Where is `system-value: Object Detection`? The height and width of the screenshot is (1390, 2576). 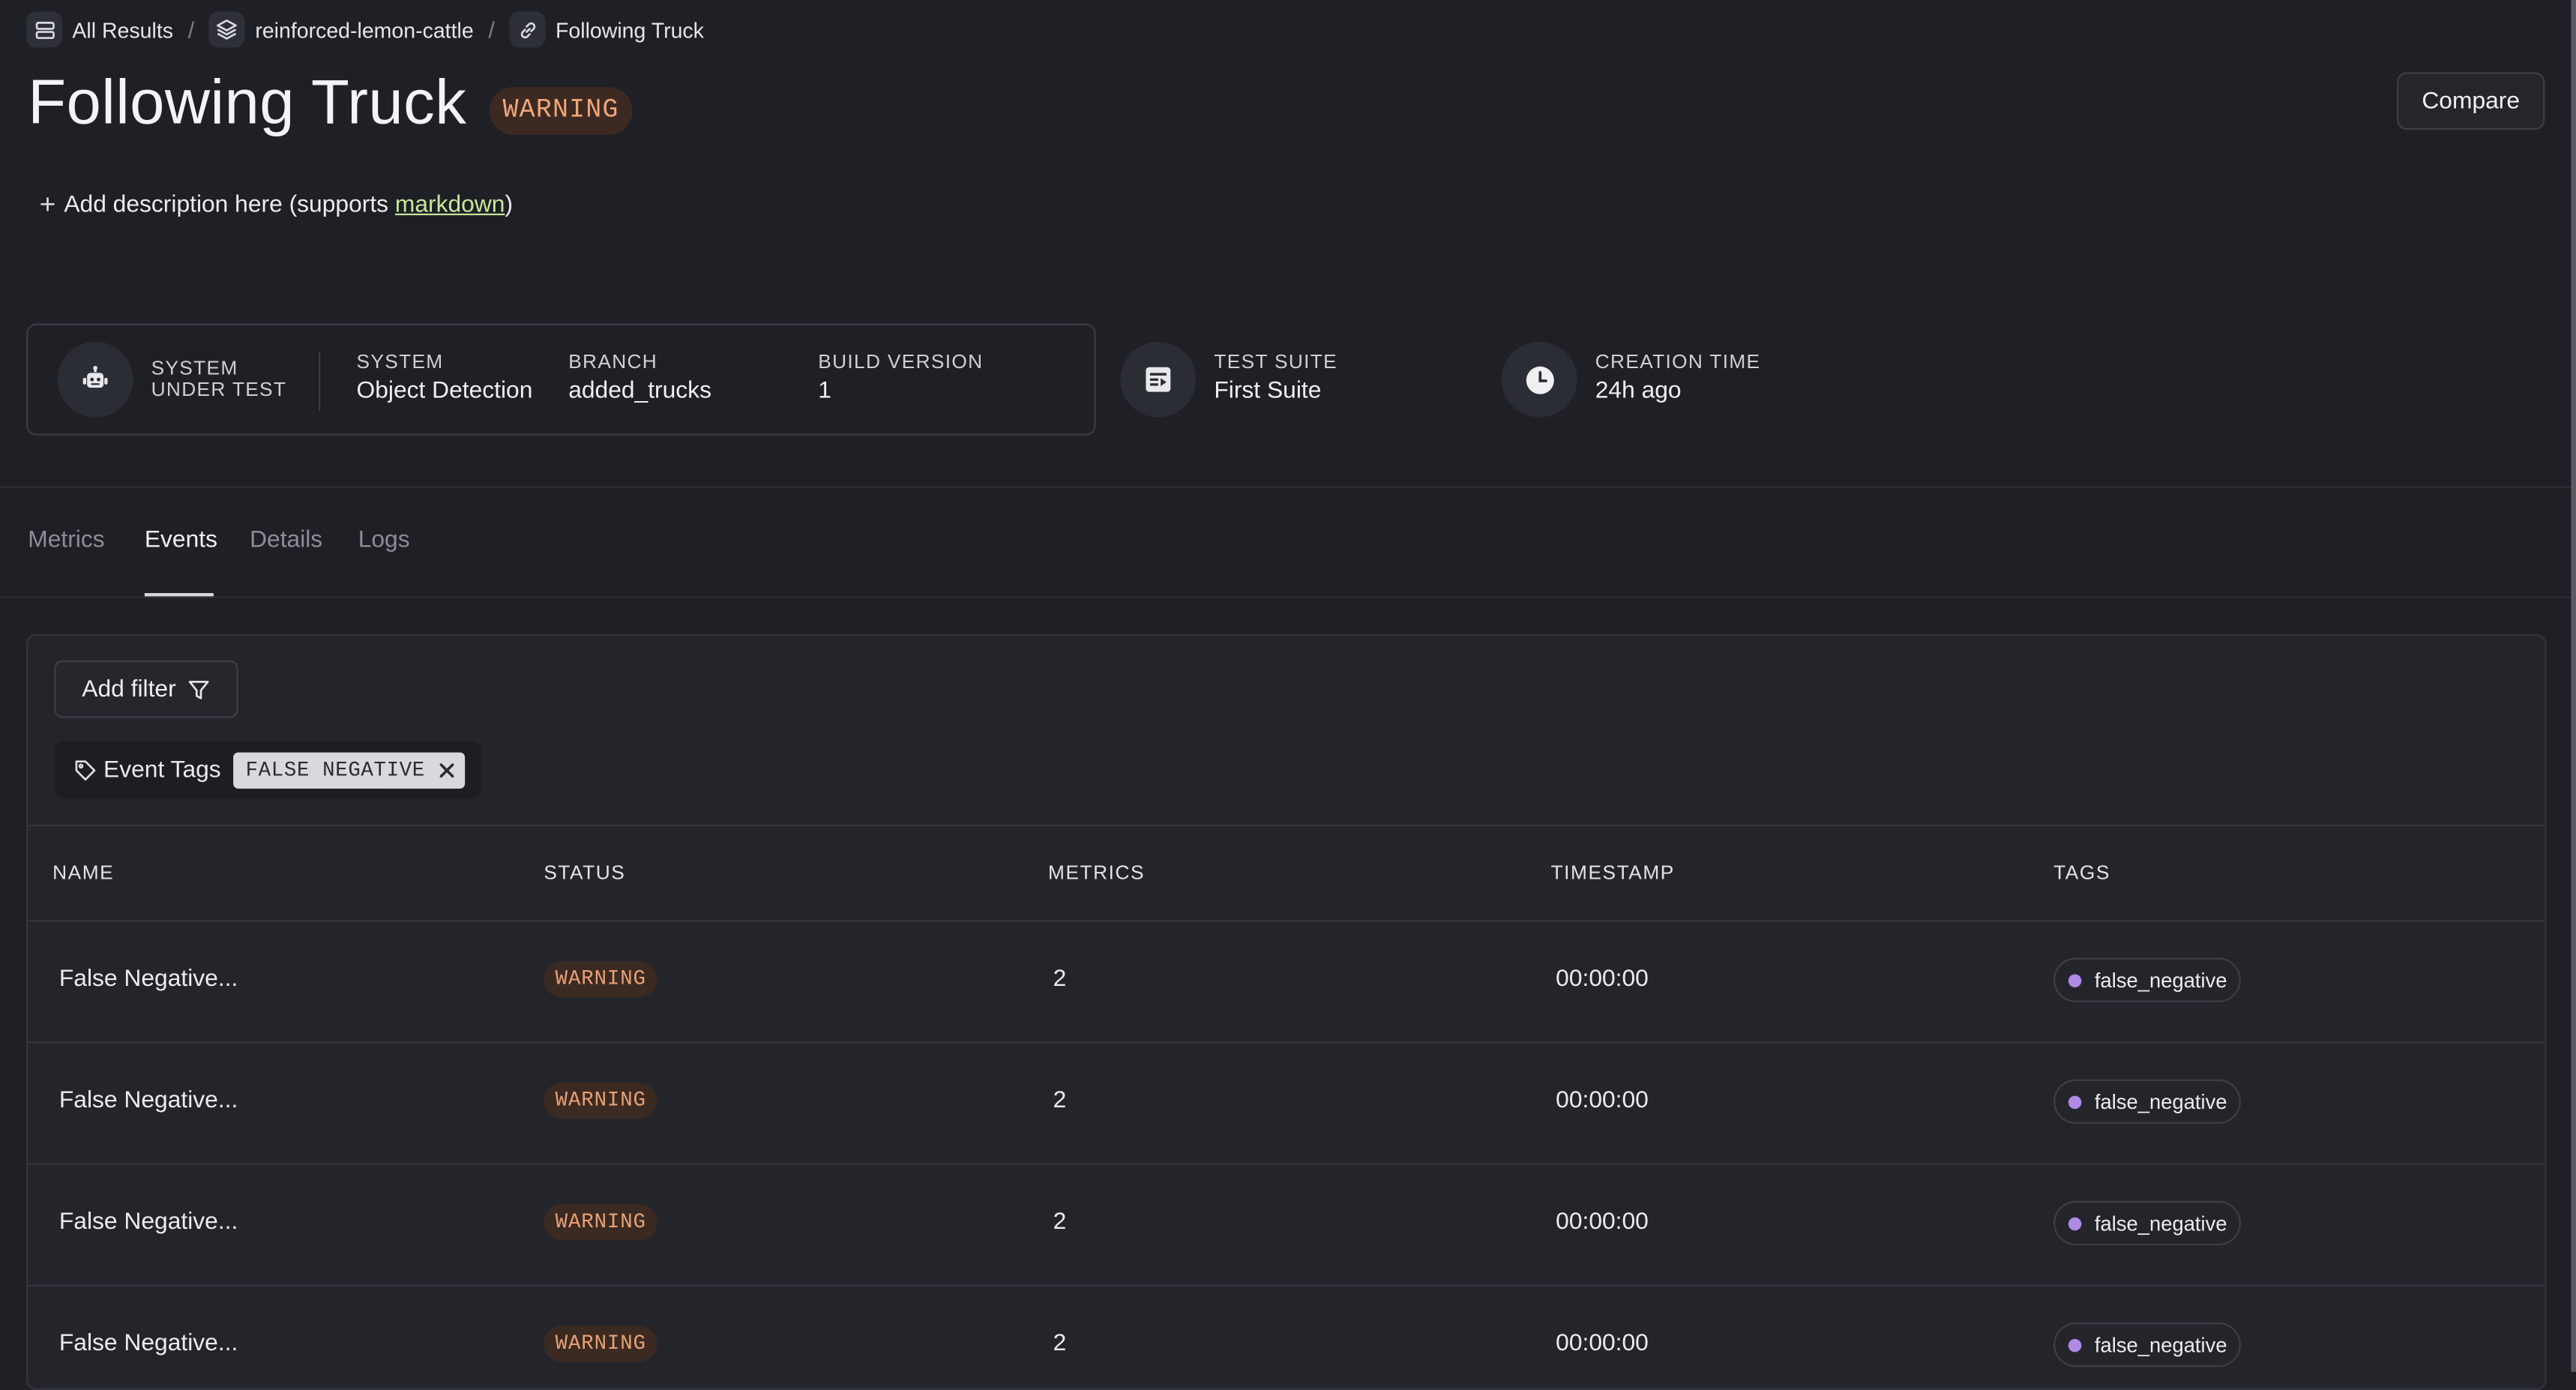 system-value: Object Detection is located at coordinates (444, 391).